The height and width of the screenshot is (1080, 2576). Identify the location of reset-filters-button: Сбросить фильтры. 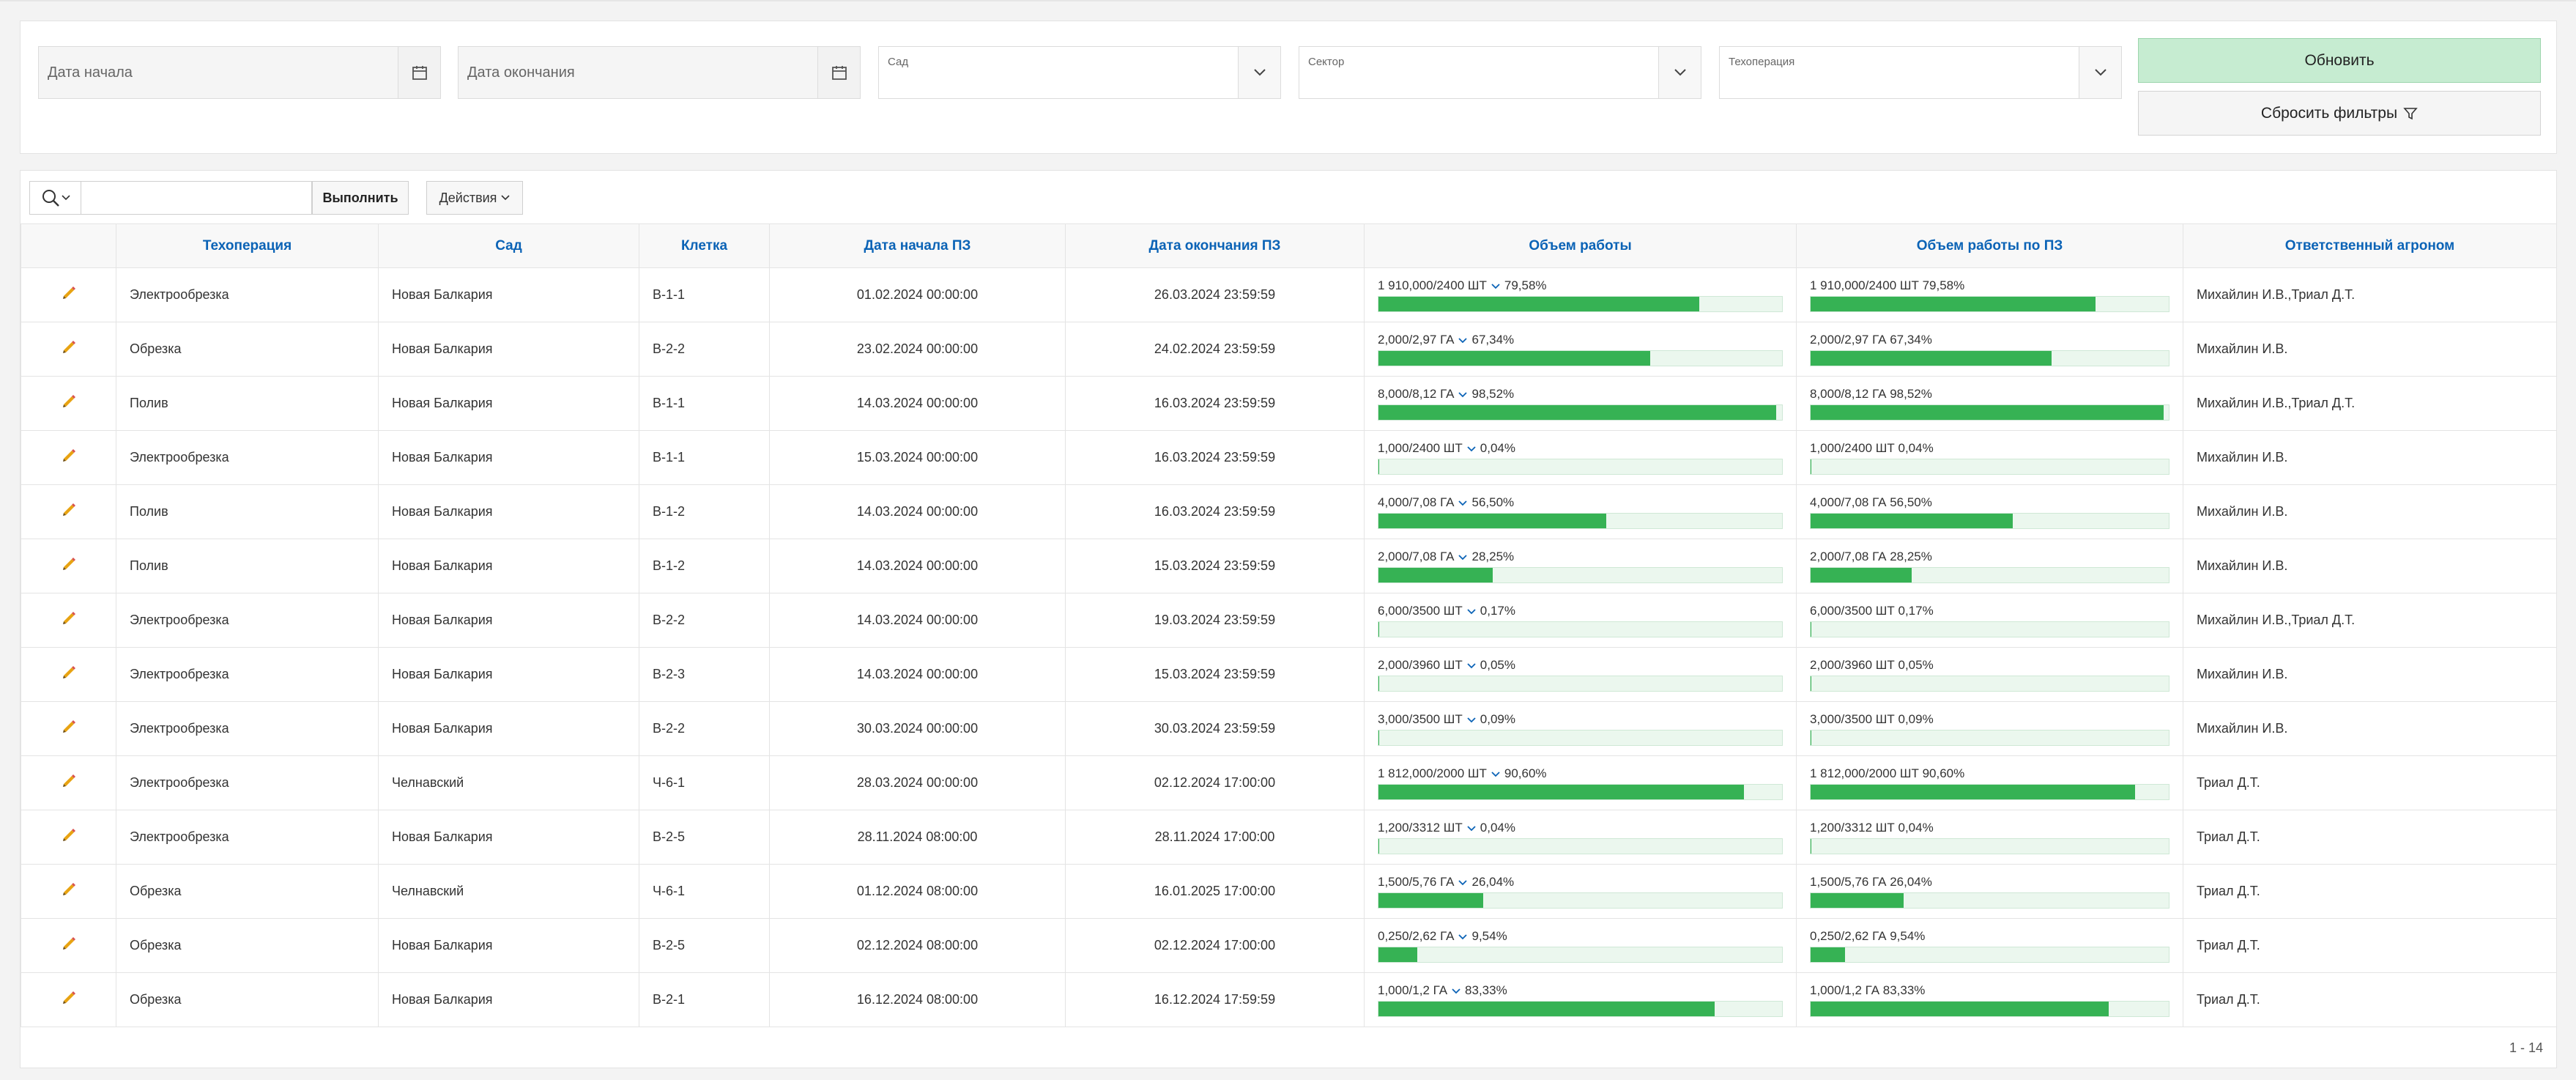
(2339, 114).